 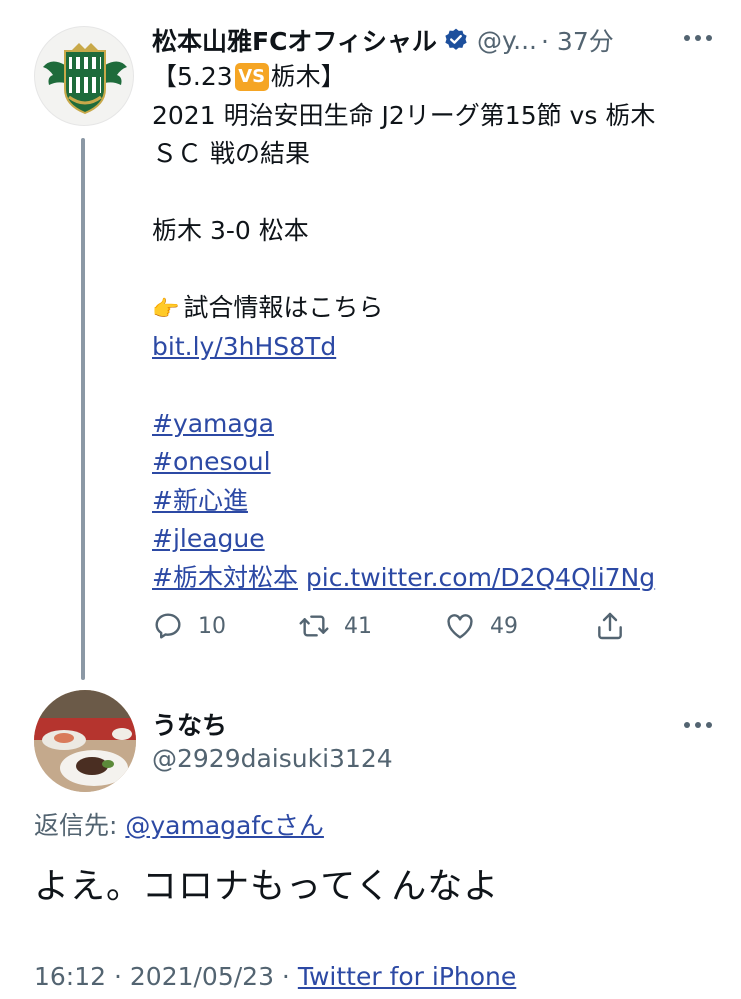 What do you see at coordinates (224, 825) in the screenshot?
I see `reply-to-user-link: @yamagafcさん` at bounding box center [224, 825].